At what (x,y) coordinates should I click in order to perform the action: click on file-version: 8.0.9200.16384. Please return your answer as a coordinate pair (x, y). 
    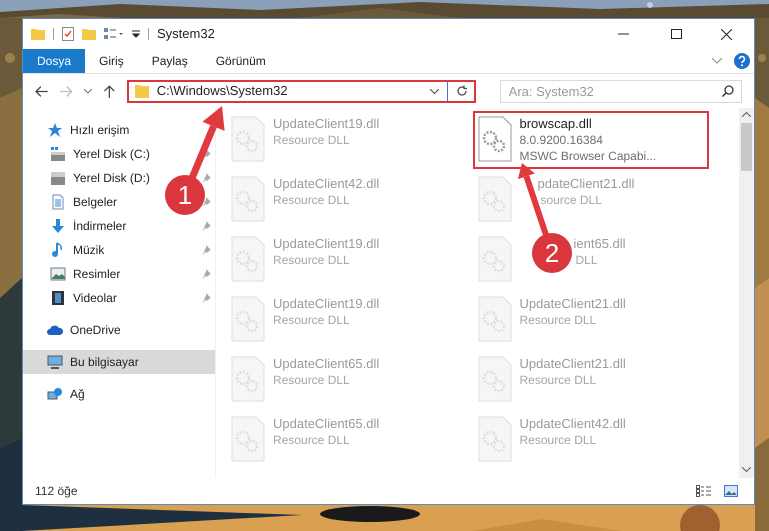
    Looking at the image, I should click on (561, 140).